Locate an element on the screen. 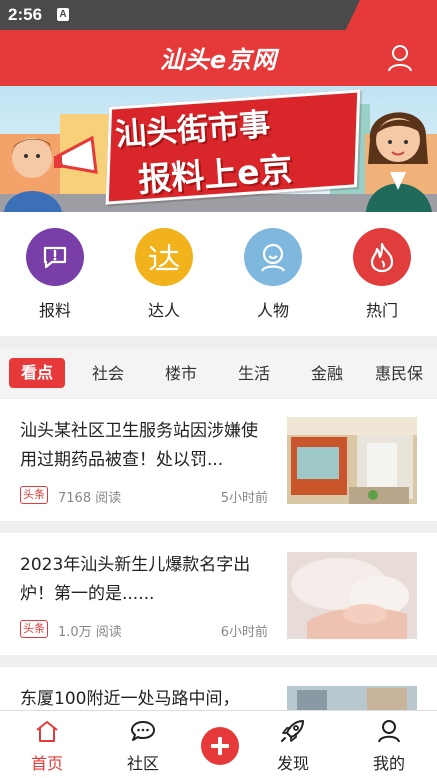  tab-life: 生活 is located at coordinates (254, 372).